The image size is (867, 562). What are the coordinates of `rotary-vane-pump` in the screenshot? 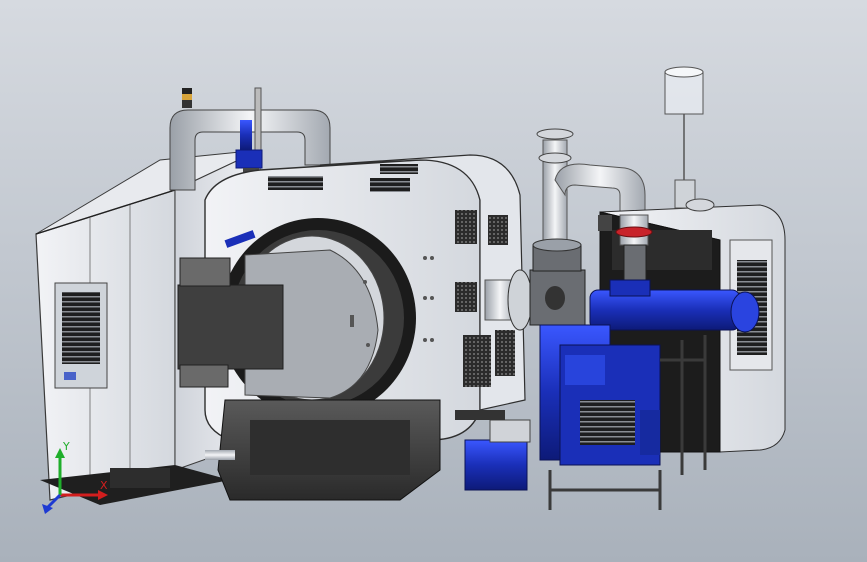 It's located at (600, 395).